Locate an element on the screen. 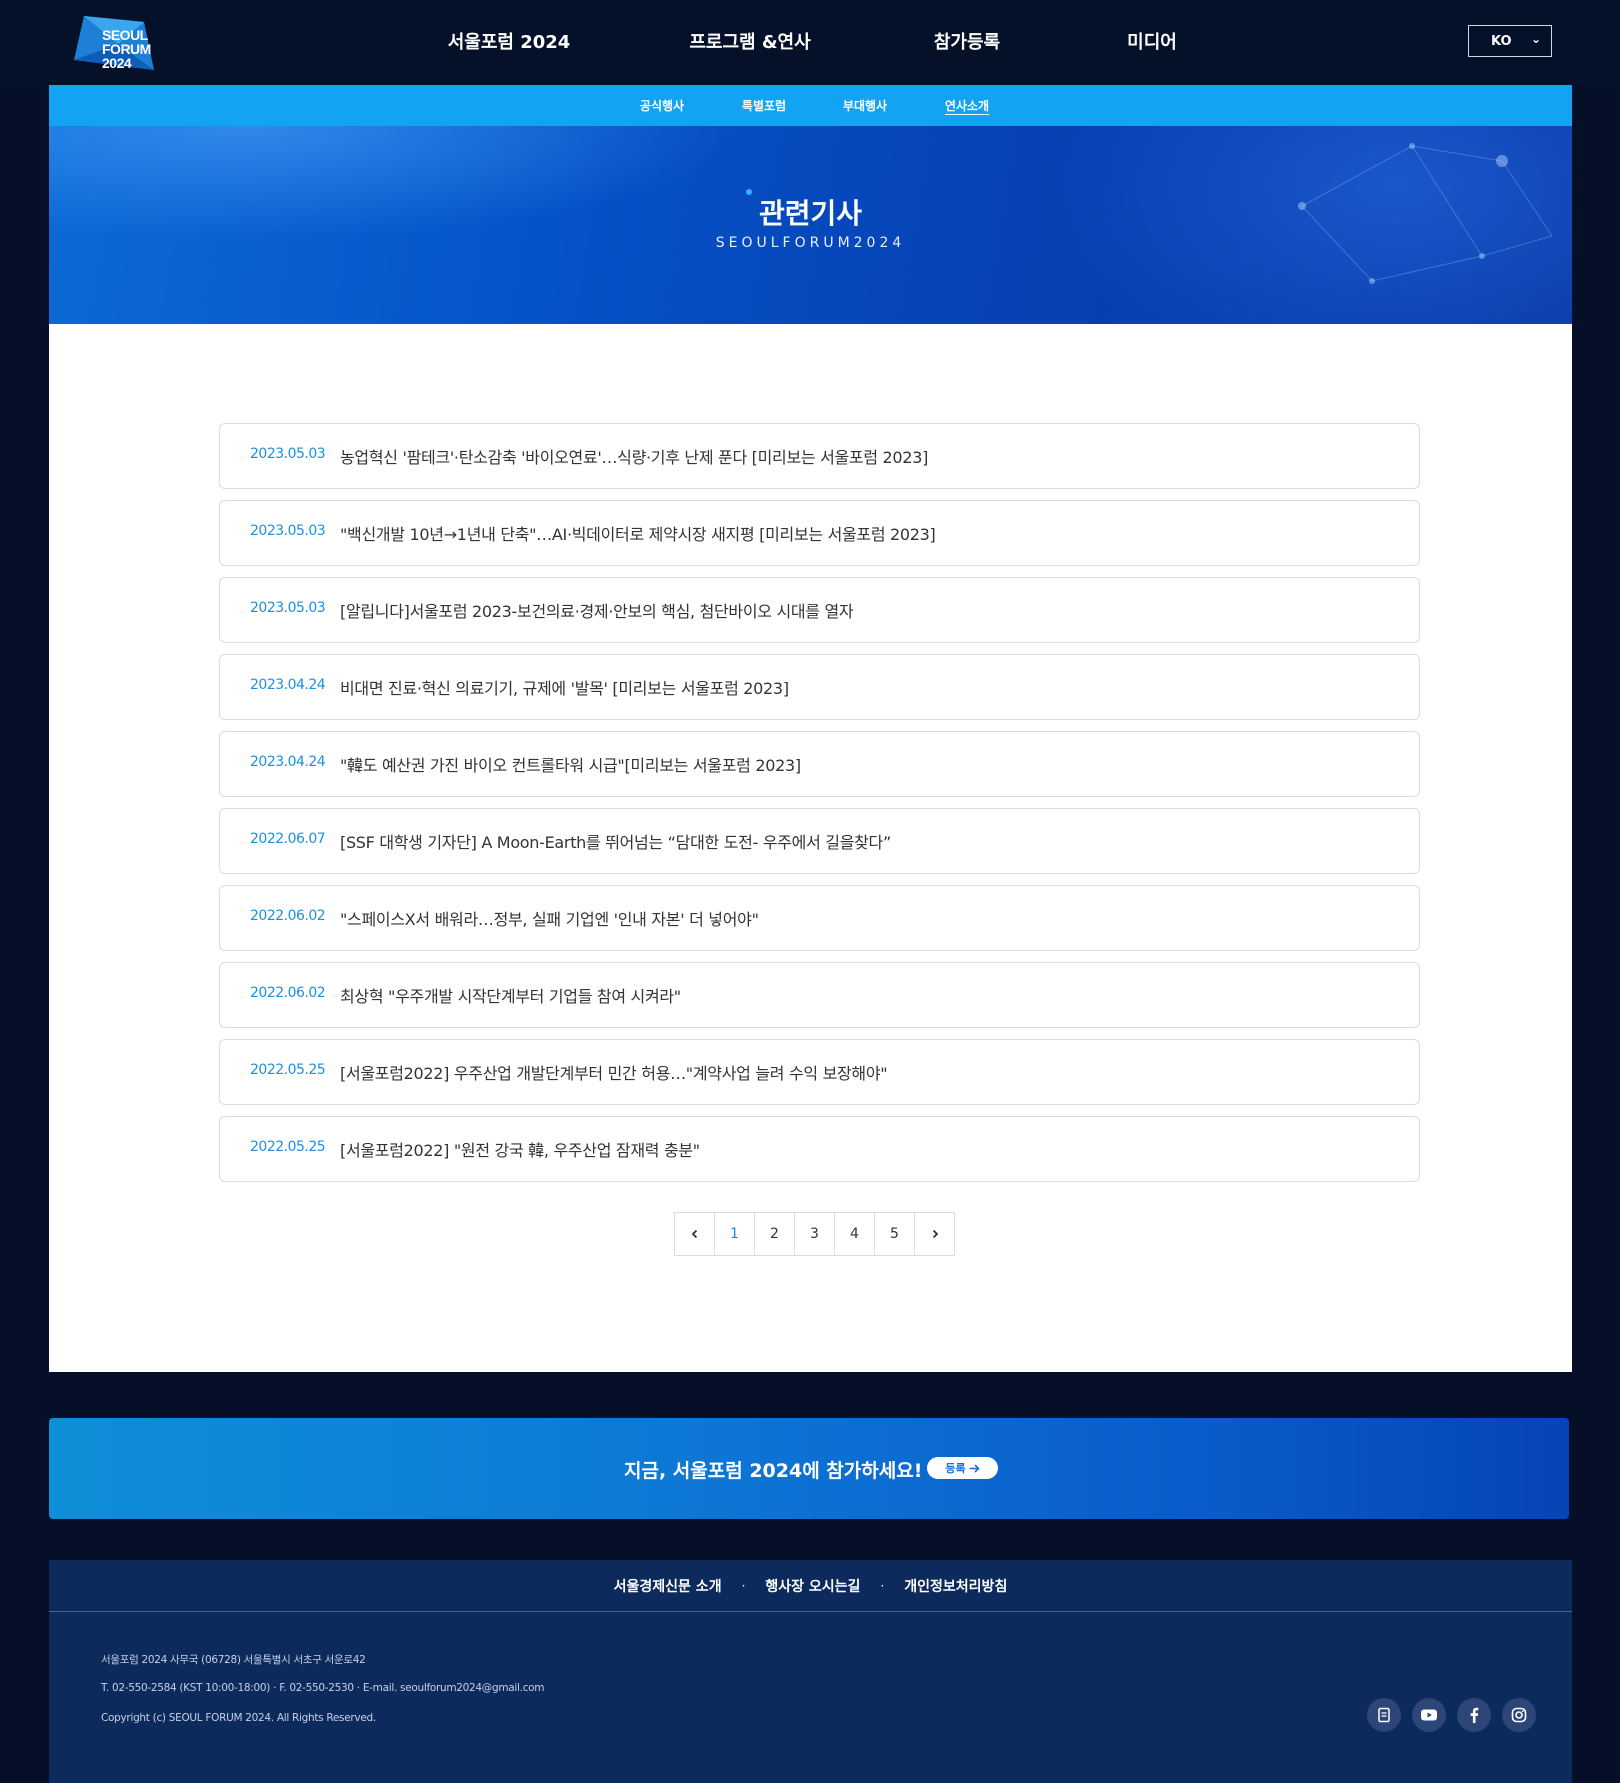  subnav-official-events: 공식행사 is located at coordinates (662, 105).